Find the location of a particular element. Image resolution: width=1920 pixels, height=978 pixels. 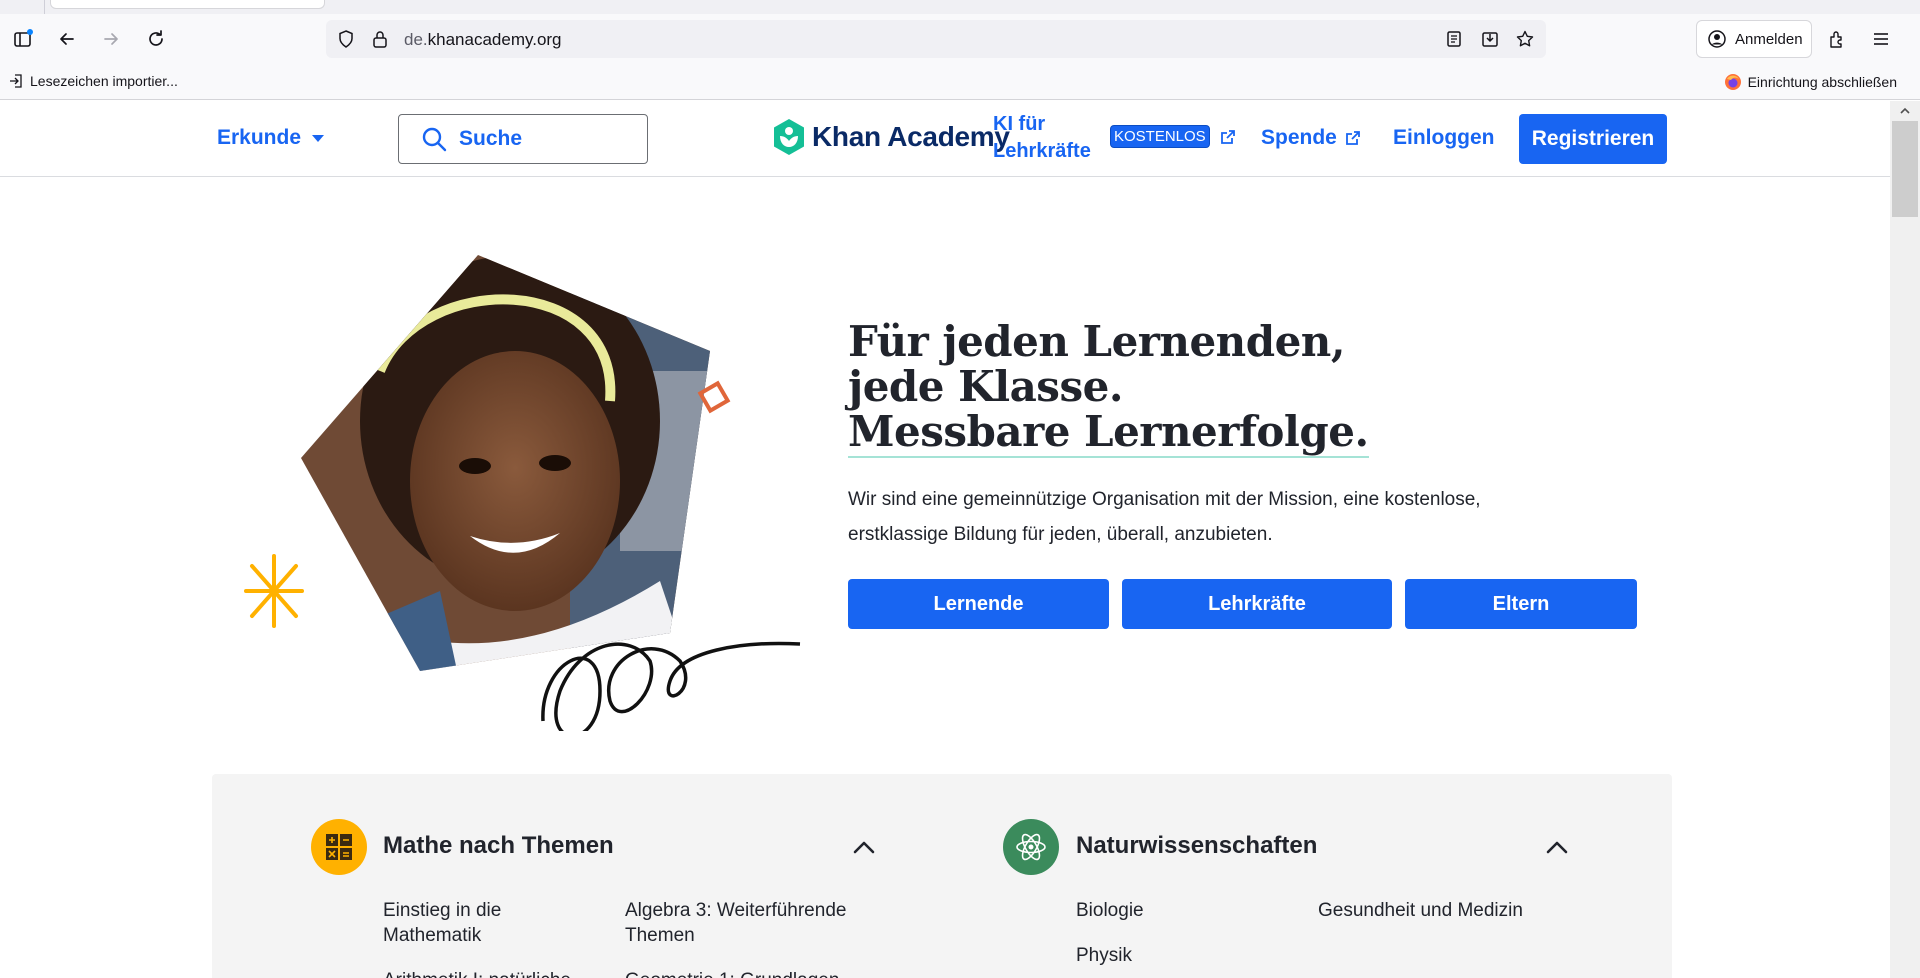

math-link-intro-line1: Einstieg in die is located at coordinates (442, 910).